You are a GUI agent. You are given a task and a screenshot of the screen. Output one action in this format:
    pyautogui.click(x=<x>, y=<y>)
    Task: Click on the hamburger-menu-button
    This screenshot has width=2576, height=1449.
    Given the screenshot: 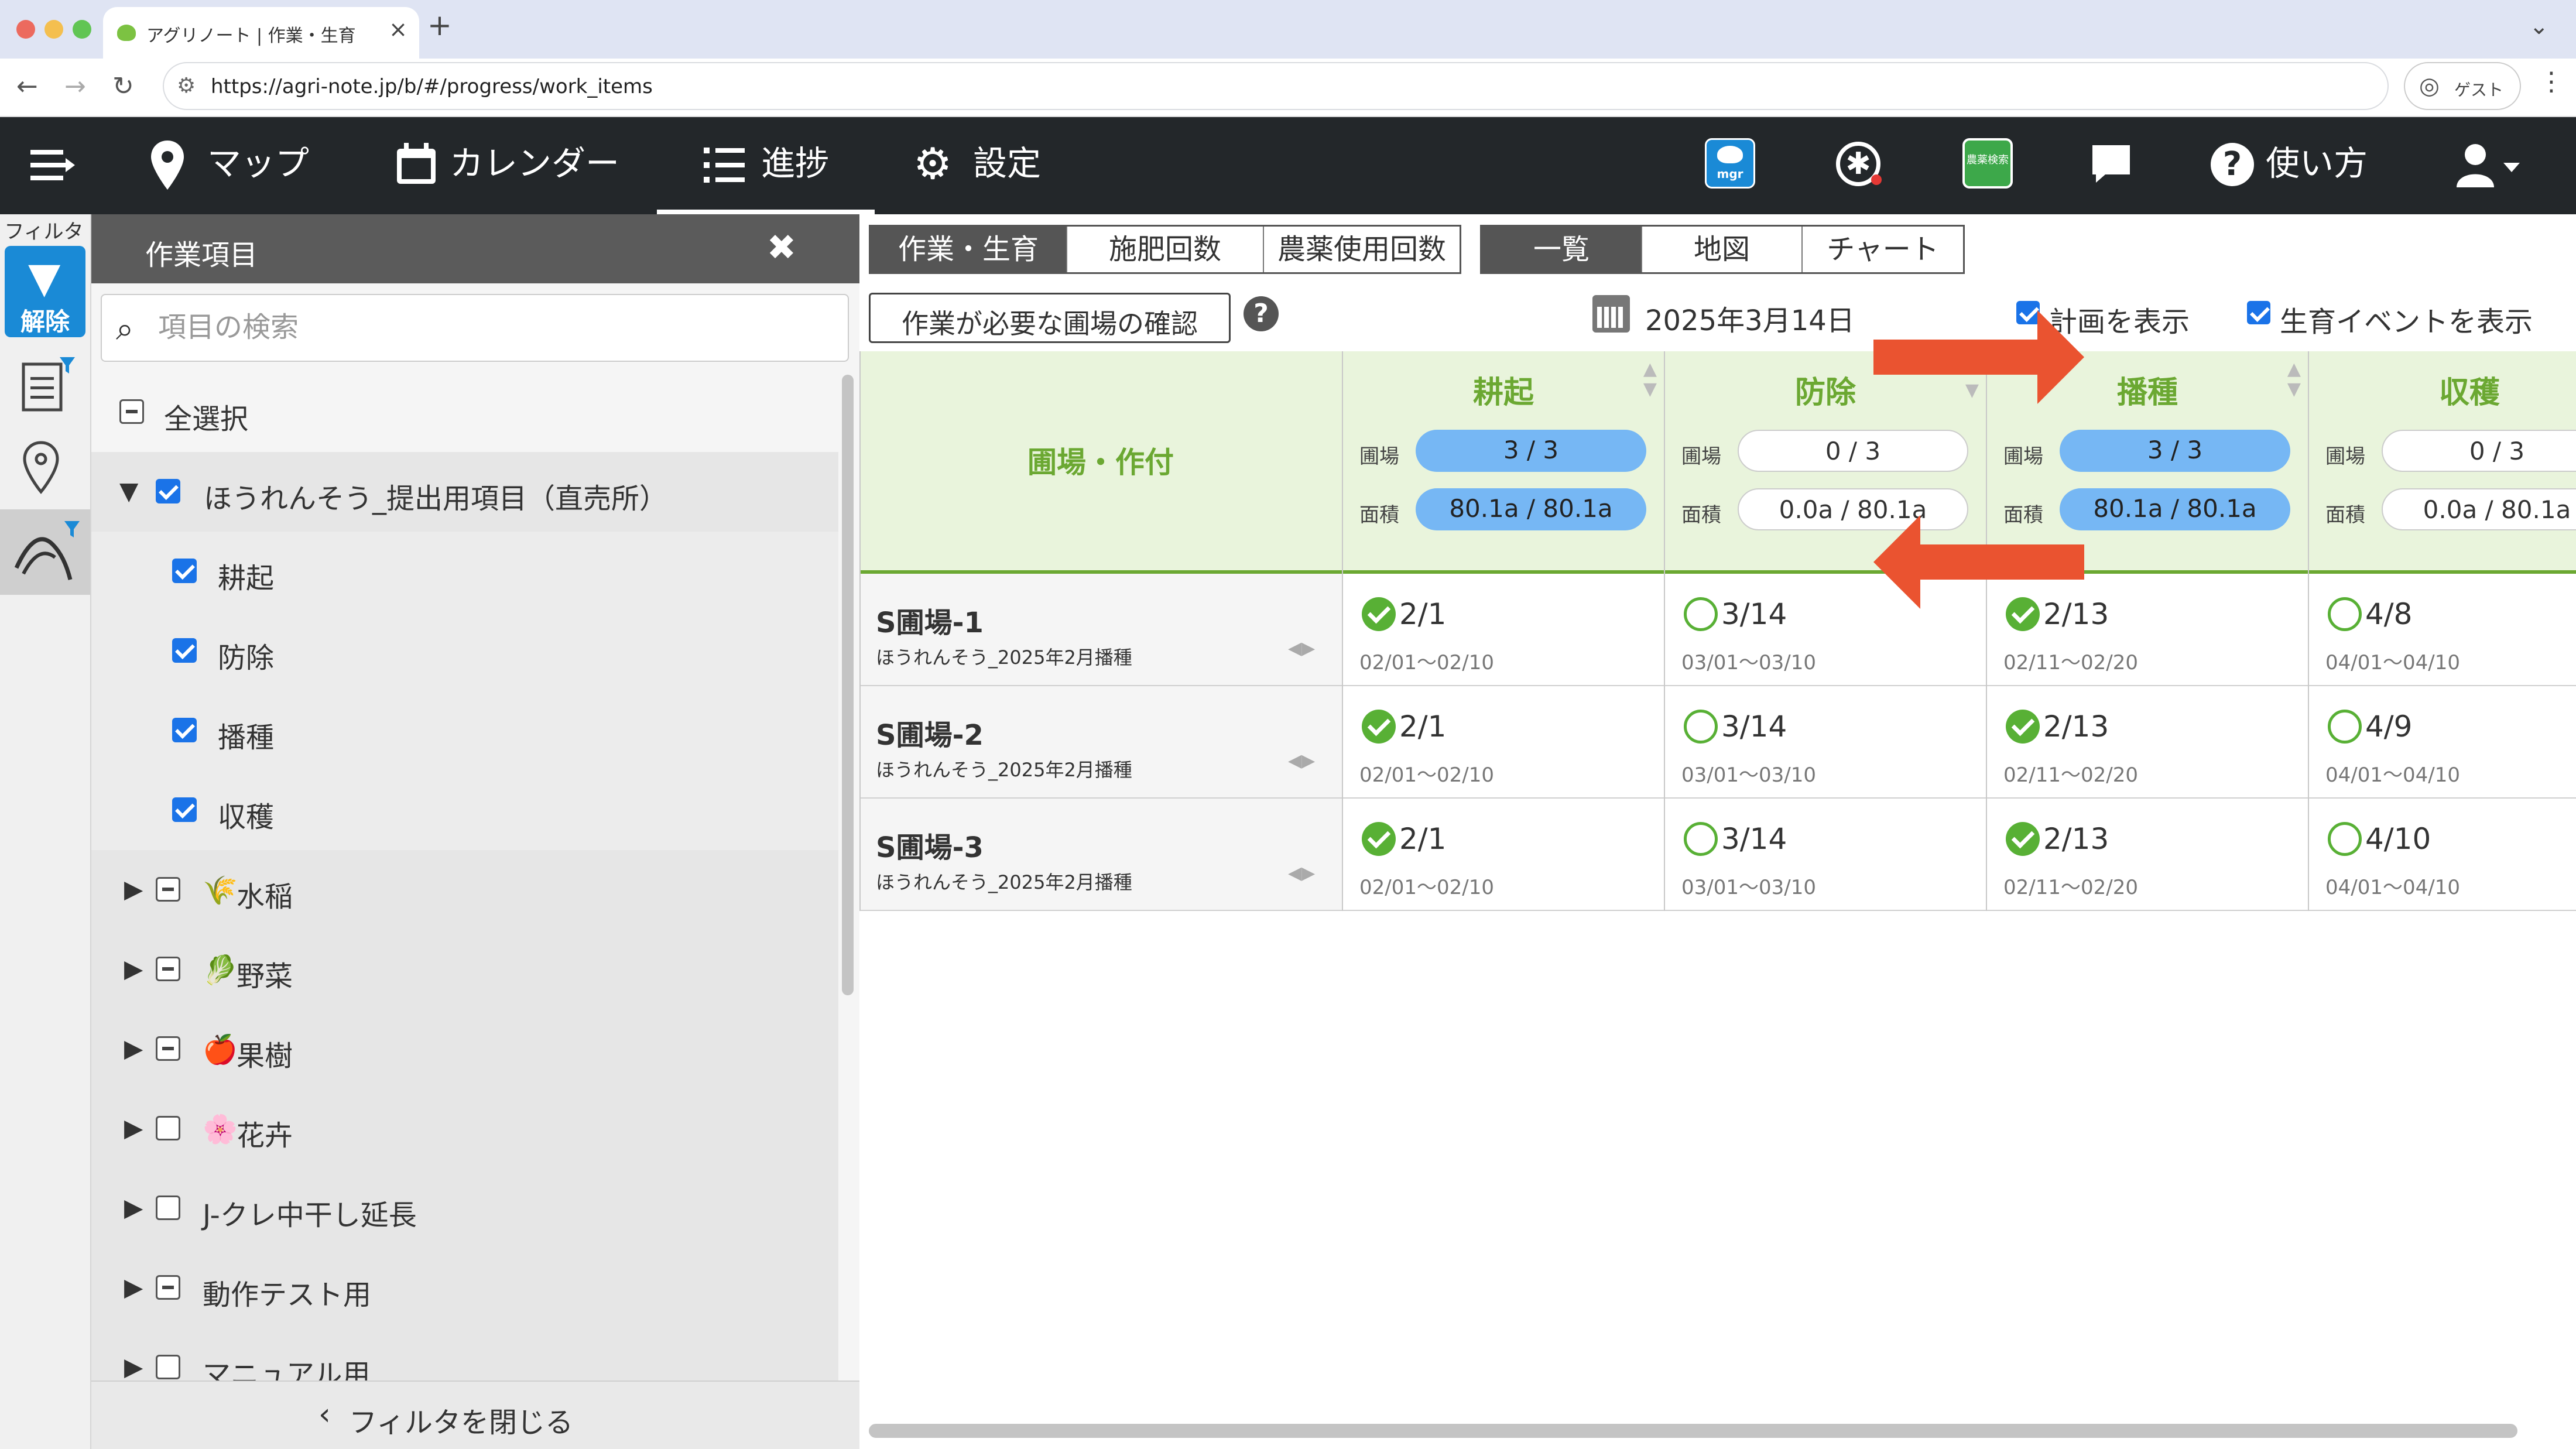 What is the action you would take?
    pyautogui.click(x=49, y=165)
    